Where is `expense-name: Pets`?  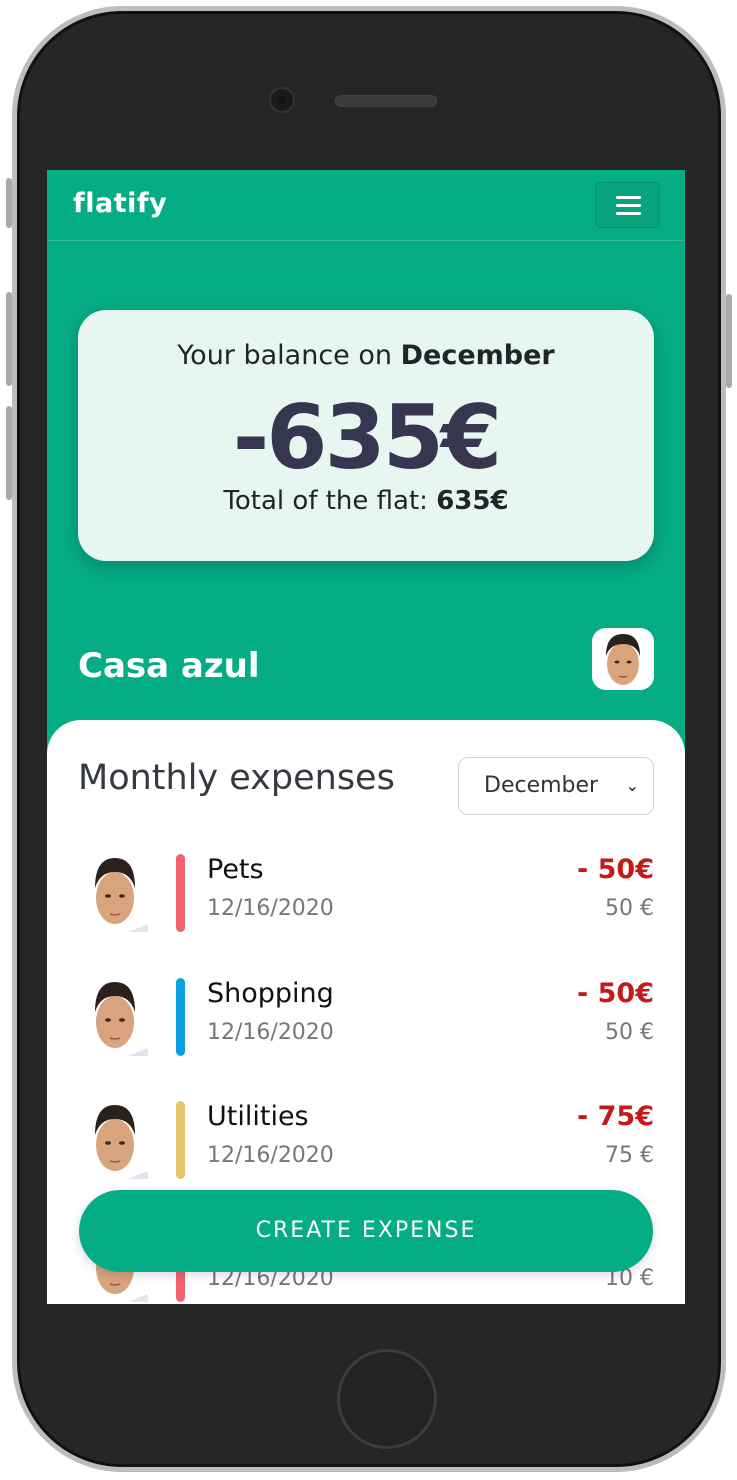
expense-name: Pets is located at coordinates (235, 869).